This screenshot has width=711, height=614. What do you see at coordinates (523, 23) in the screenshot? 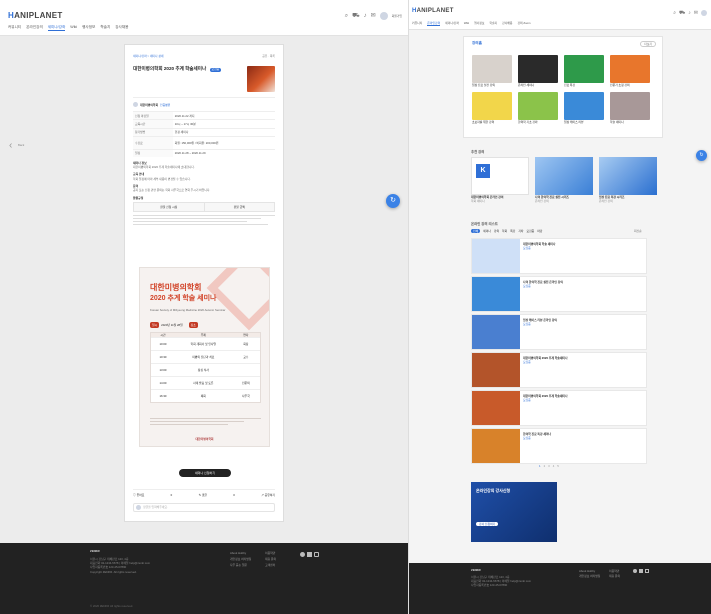
I see `nav-item: 강의 Zoom` at bounding box center [523, 23].